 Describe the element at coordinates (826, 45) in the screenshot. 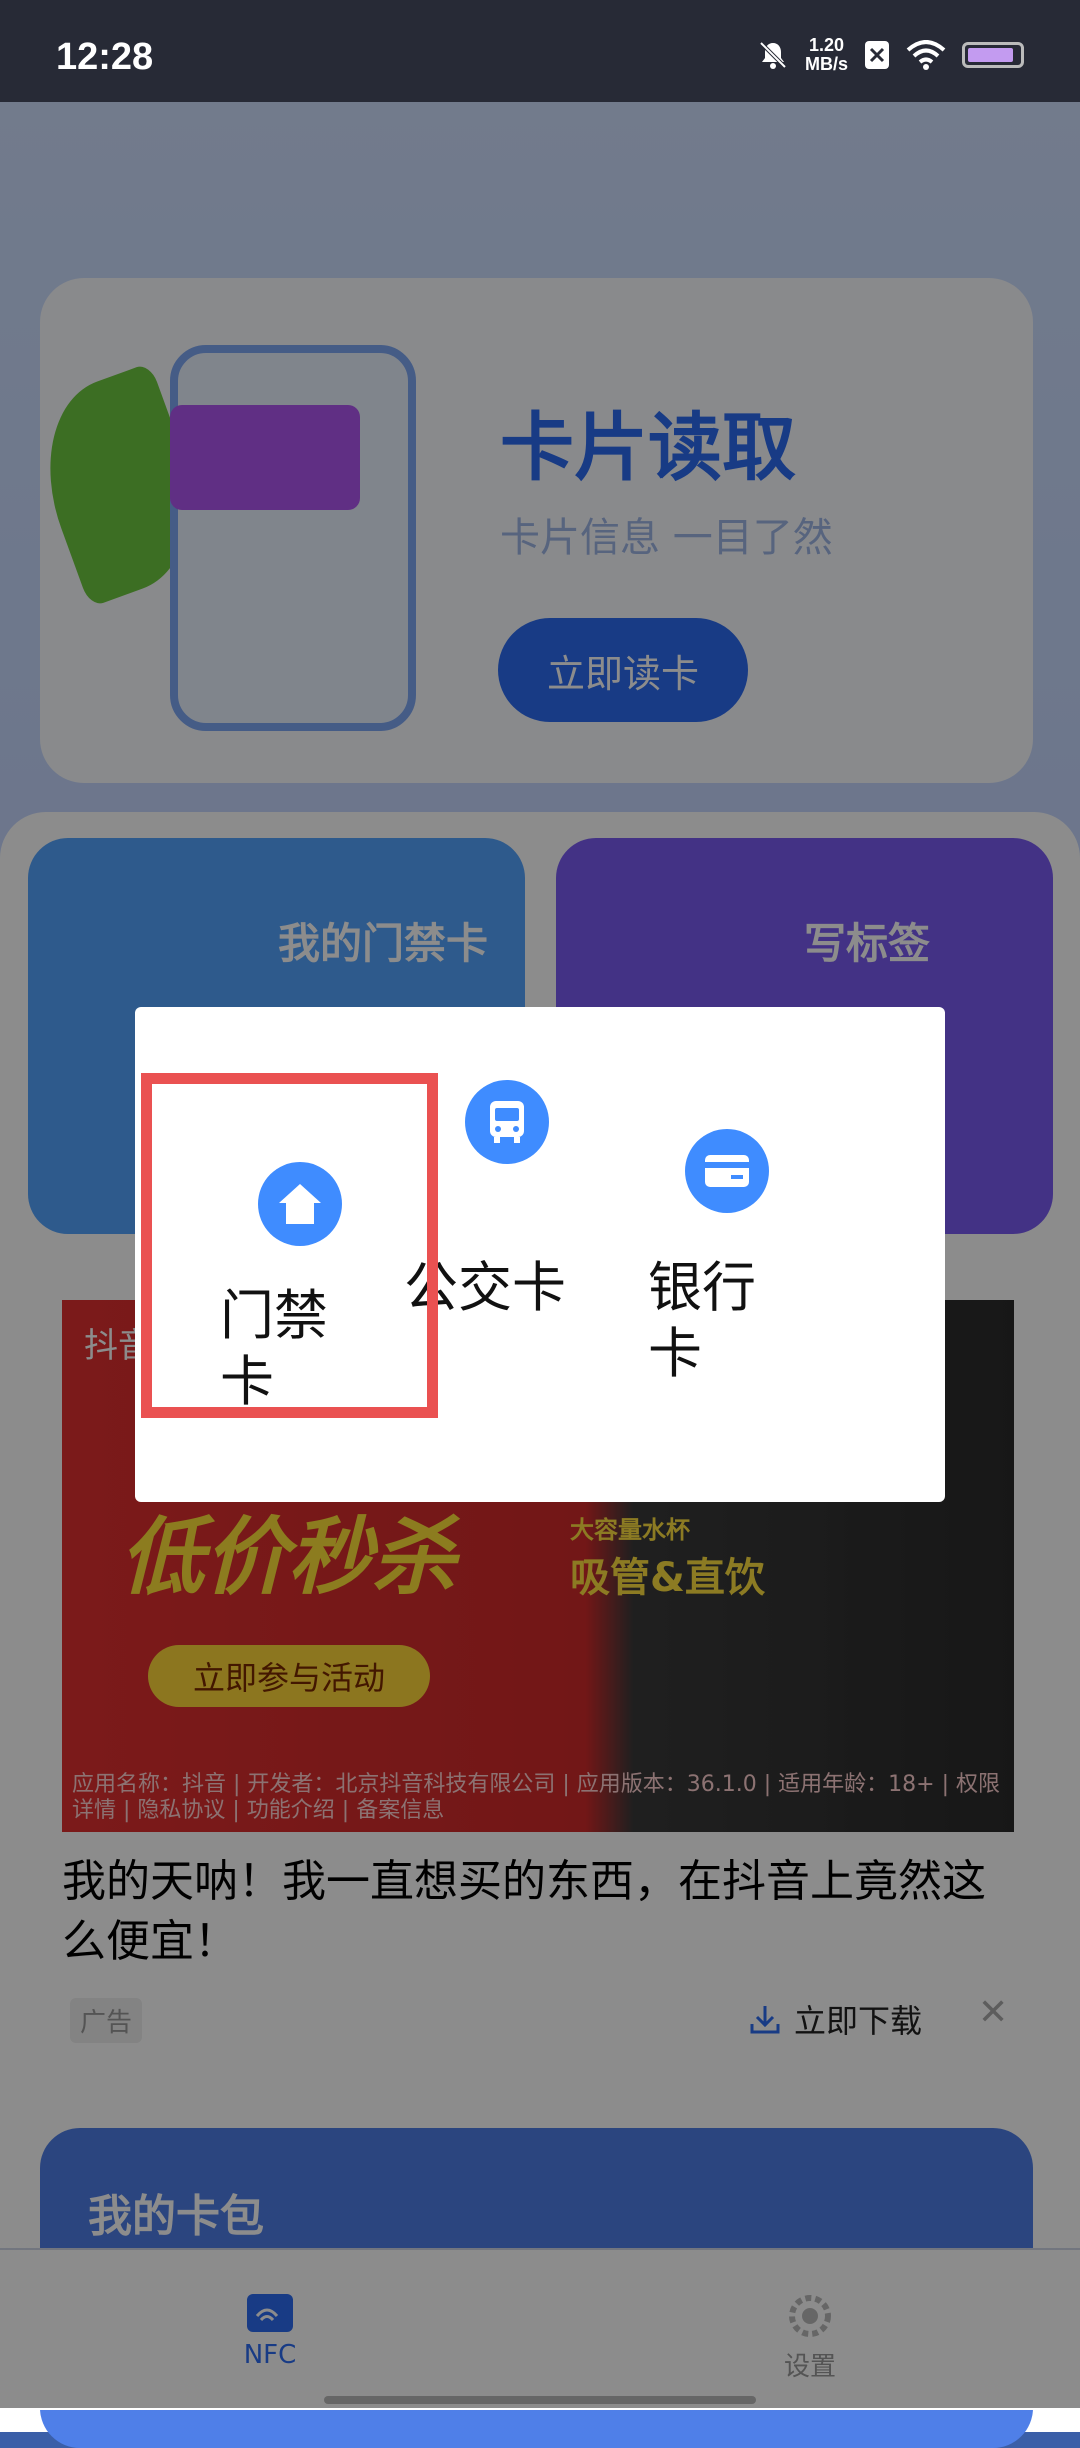

I see `network-speed-value: 1.20` at that location.